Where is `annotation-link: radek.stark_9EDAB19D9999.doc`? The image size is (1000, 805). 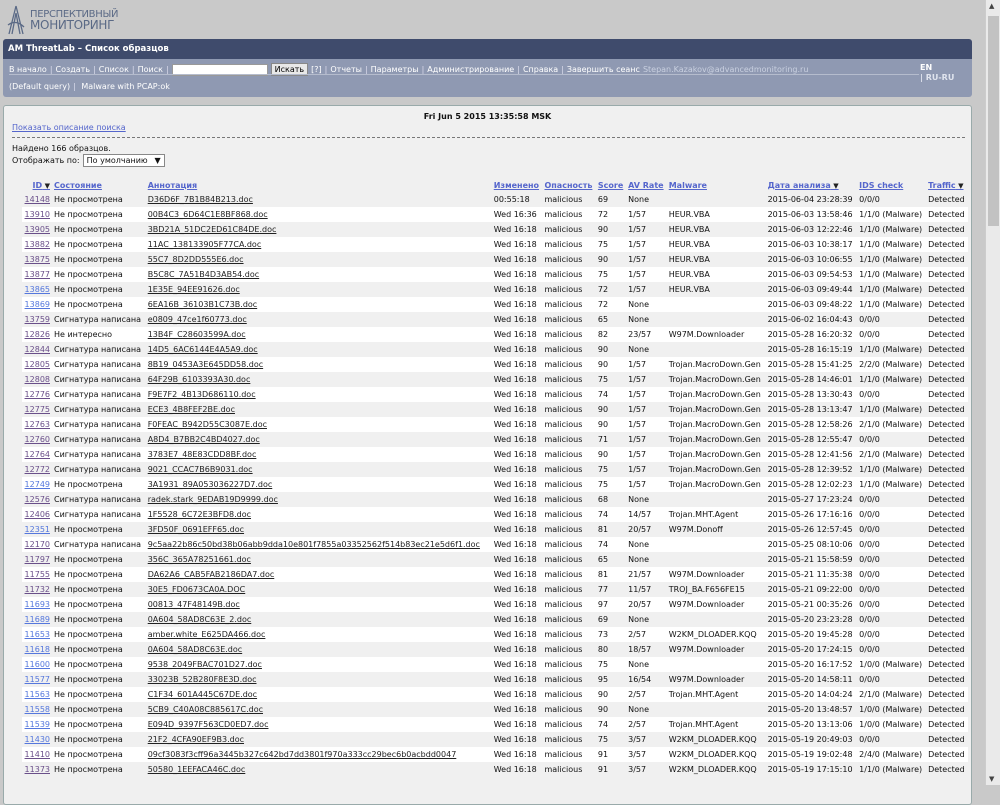
annotation-link: radek.stark_9EDAB19D9999.doc is located at coordinates (213, 499).